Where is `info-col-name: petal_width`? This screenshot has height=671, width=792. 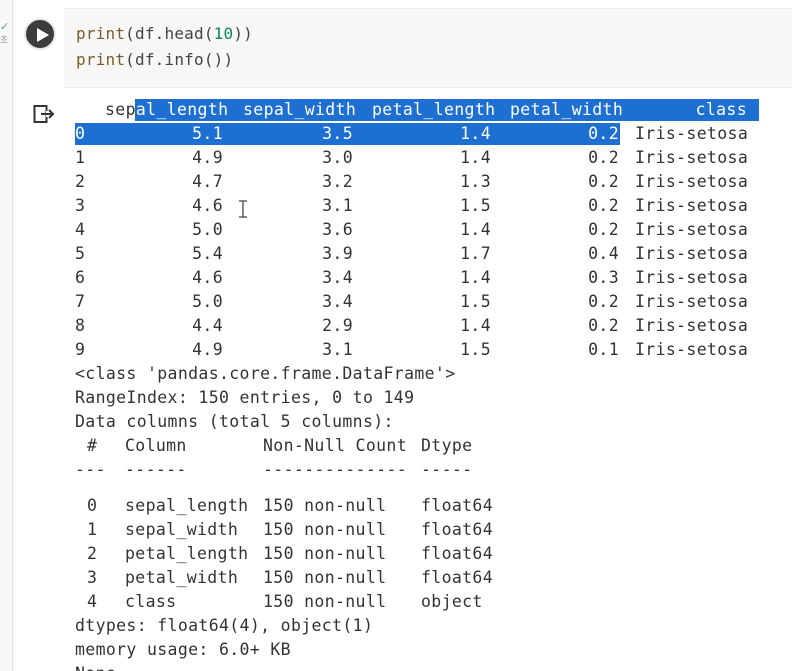 info-col-name: petal_width is located at coordinates (182, 577).